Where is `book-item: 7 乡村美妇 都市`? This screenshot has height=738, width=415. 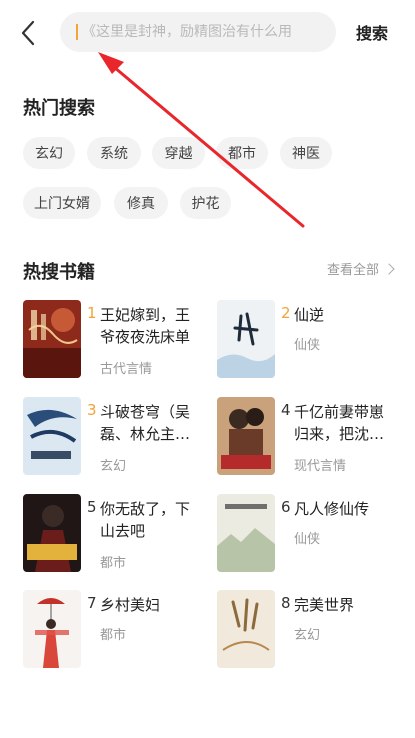
book-item: 7 乡村美妇 都市 is located at coordinates (113, 630).